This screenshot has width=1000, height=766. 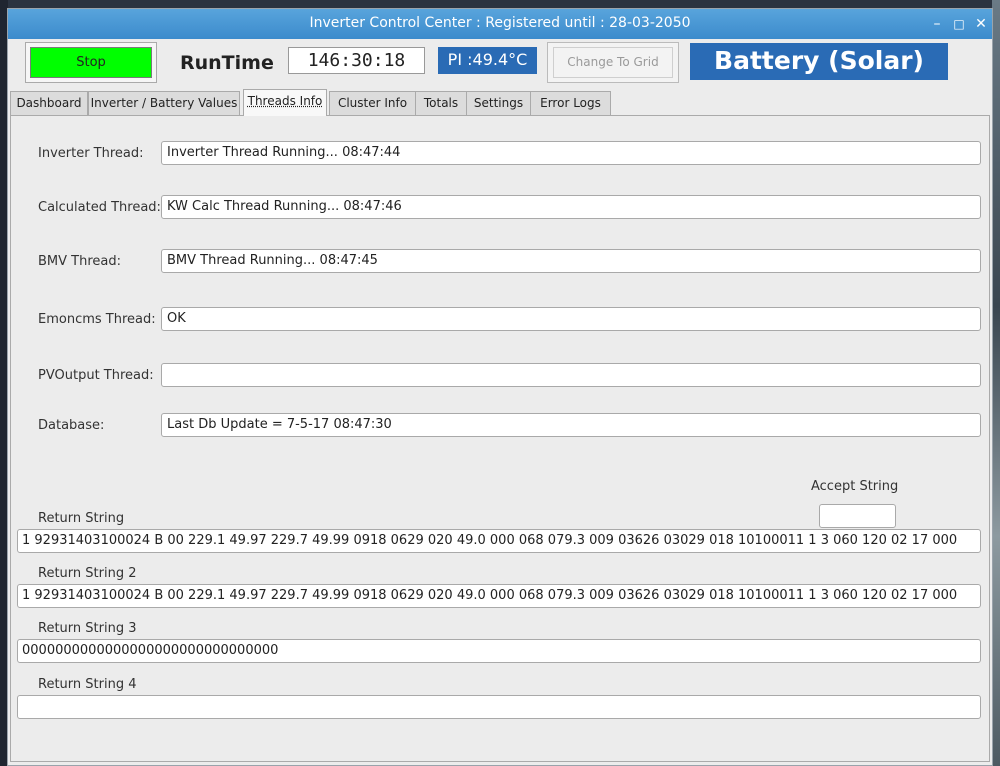 What do you see at coordinates (571, 375) in the screenshot?
I see `pvoutput-thread-field` at bounding box center [571, 375].